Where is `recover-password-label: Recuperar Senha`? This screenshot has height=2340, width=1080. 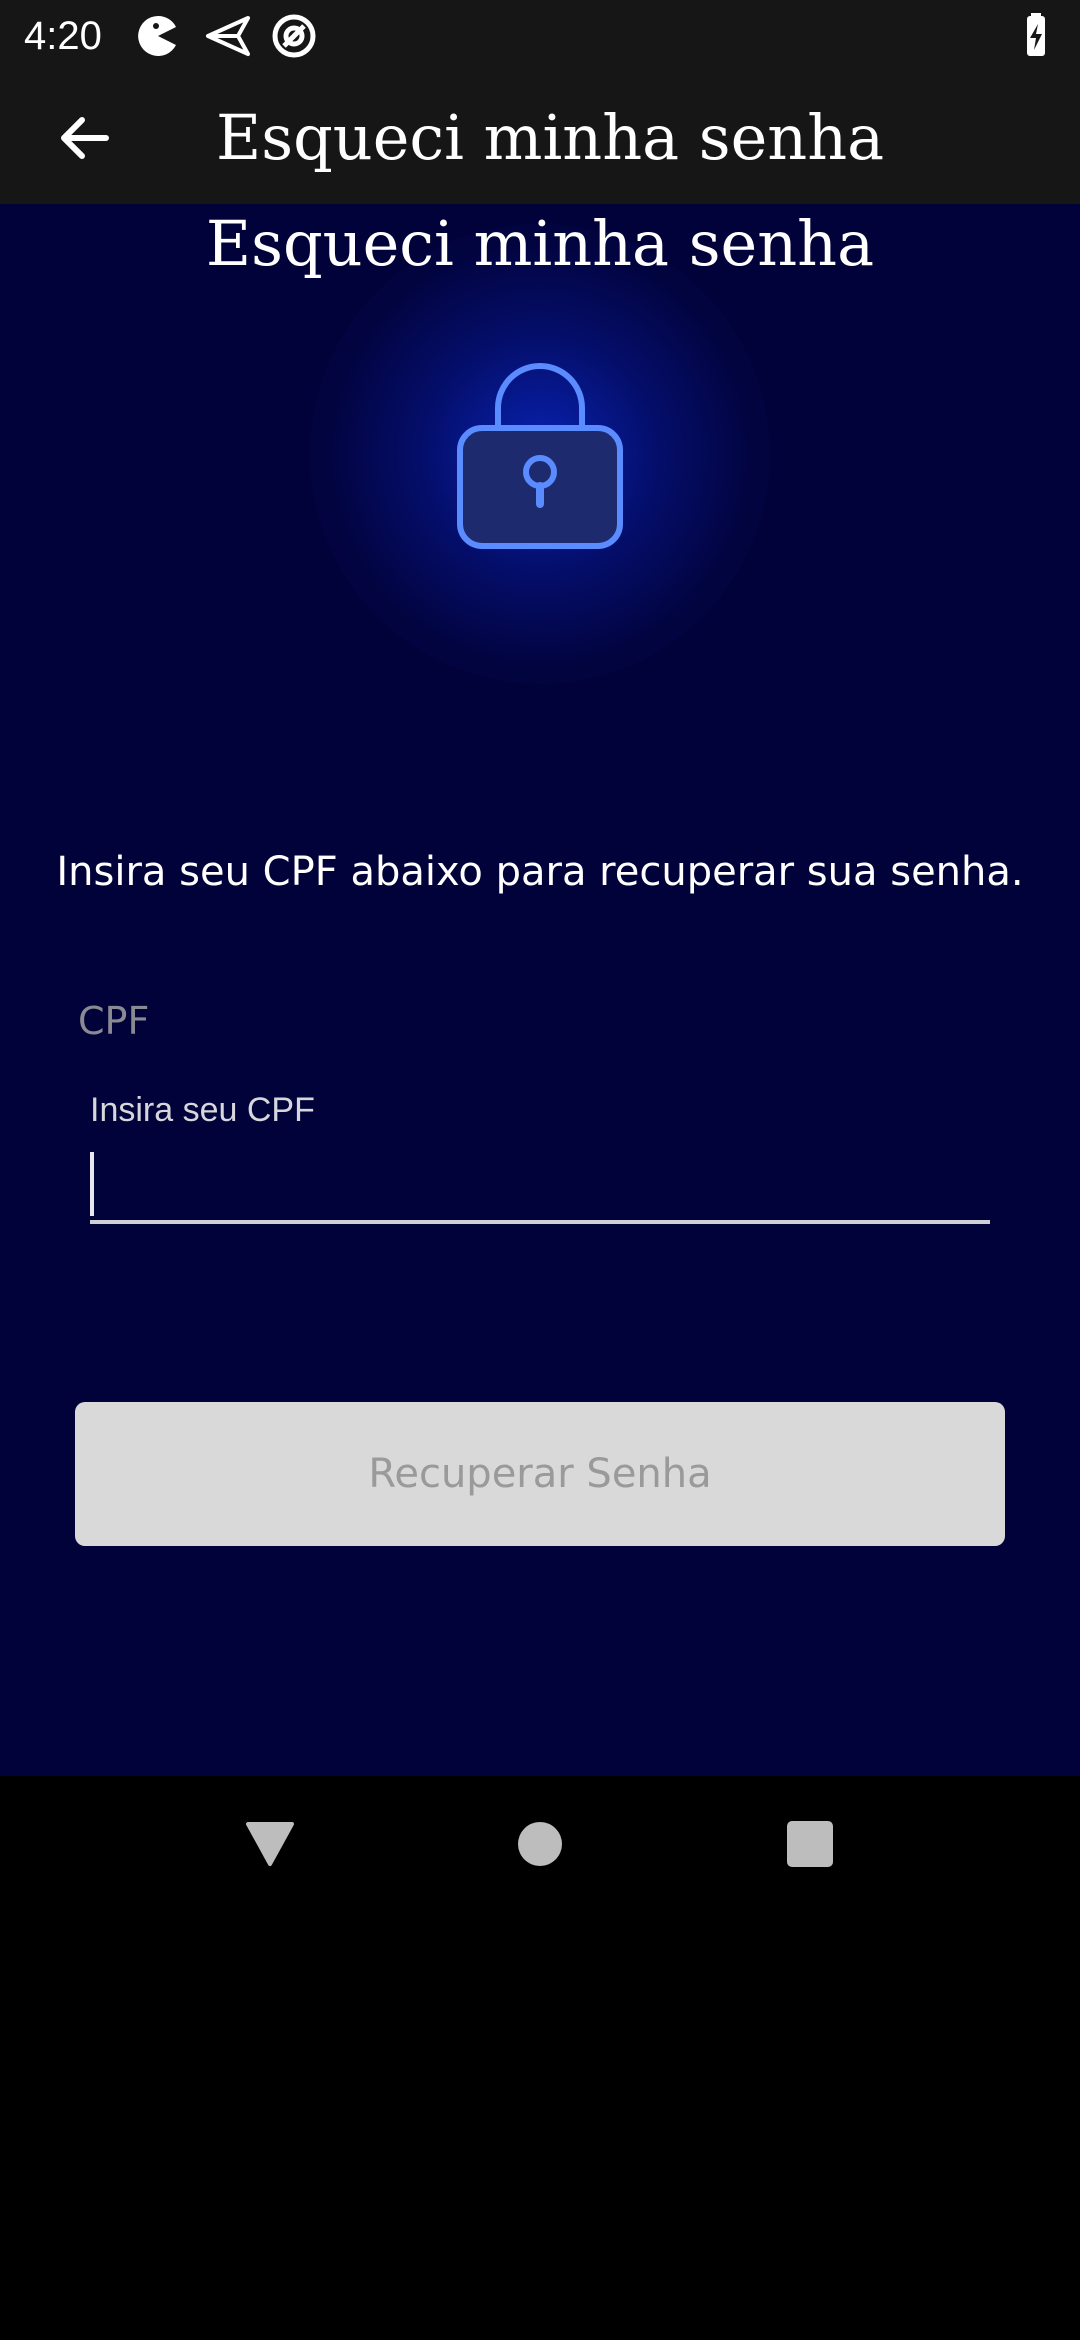 recover-password-label: Recuperar Senha is located at coordinates (540, 1474).